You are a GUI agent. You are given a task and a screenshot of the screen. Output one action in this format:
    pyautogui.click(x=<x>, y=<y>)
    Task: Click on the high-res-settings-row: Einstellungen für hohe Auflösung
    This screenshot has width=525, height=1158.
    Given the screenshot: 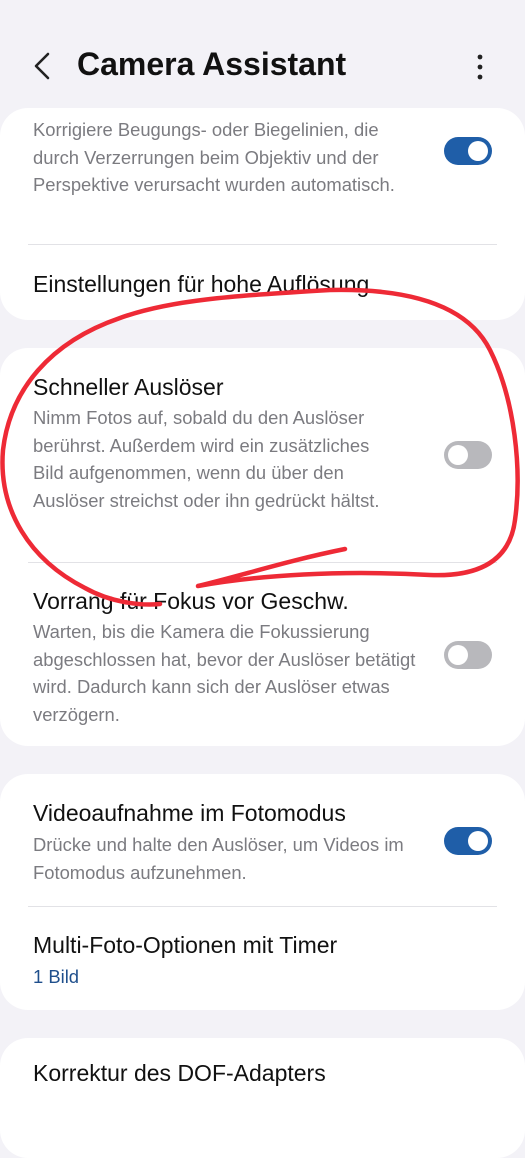 What is the action you would take?
    pyautogui.click(x=262, y=282)
    